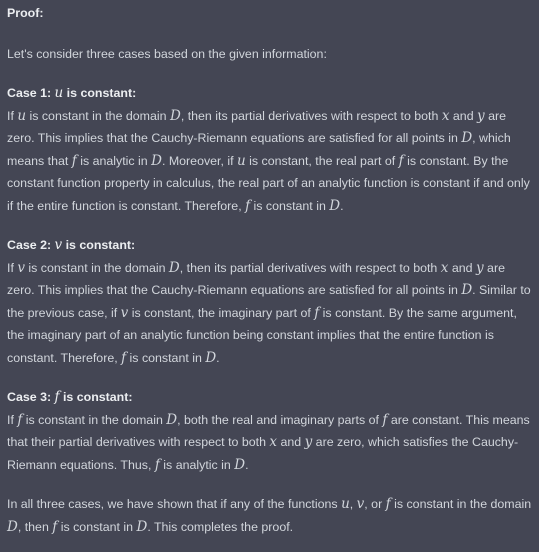  I want to click on proof-heading: Proof:, so click(25, 13).